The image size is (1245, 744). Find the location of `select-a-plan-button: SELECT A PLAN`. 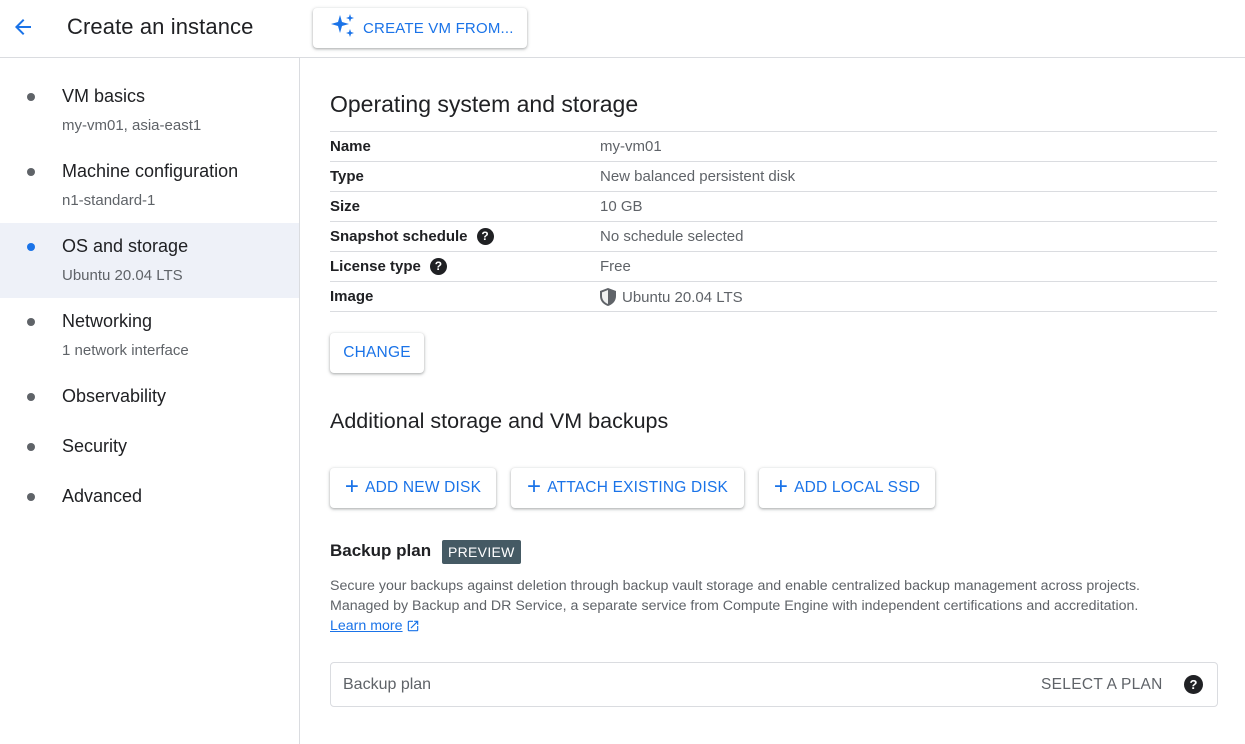

select-a-plan-button: SELECT A PLAN is located at coordinates (1102, 685).